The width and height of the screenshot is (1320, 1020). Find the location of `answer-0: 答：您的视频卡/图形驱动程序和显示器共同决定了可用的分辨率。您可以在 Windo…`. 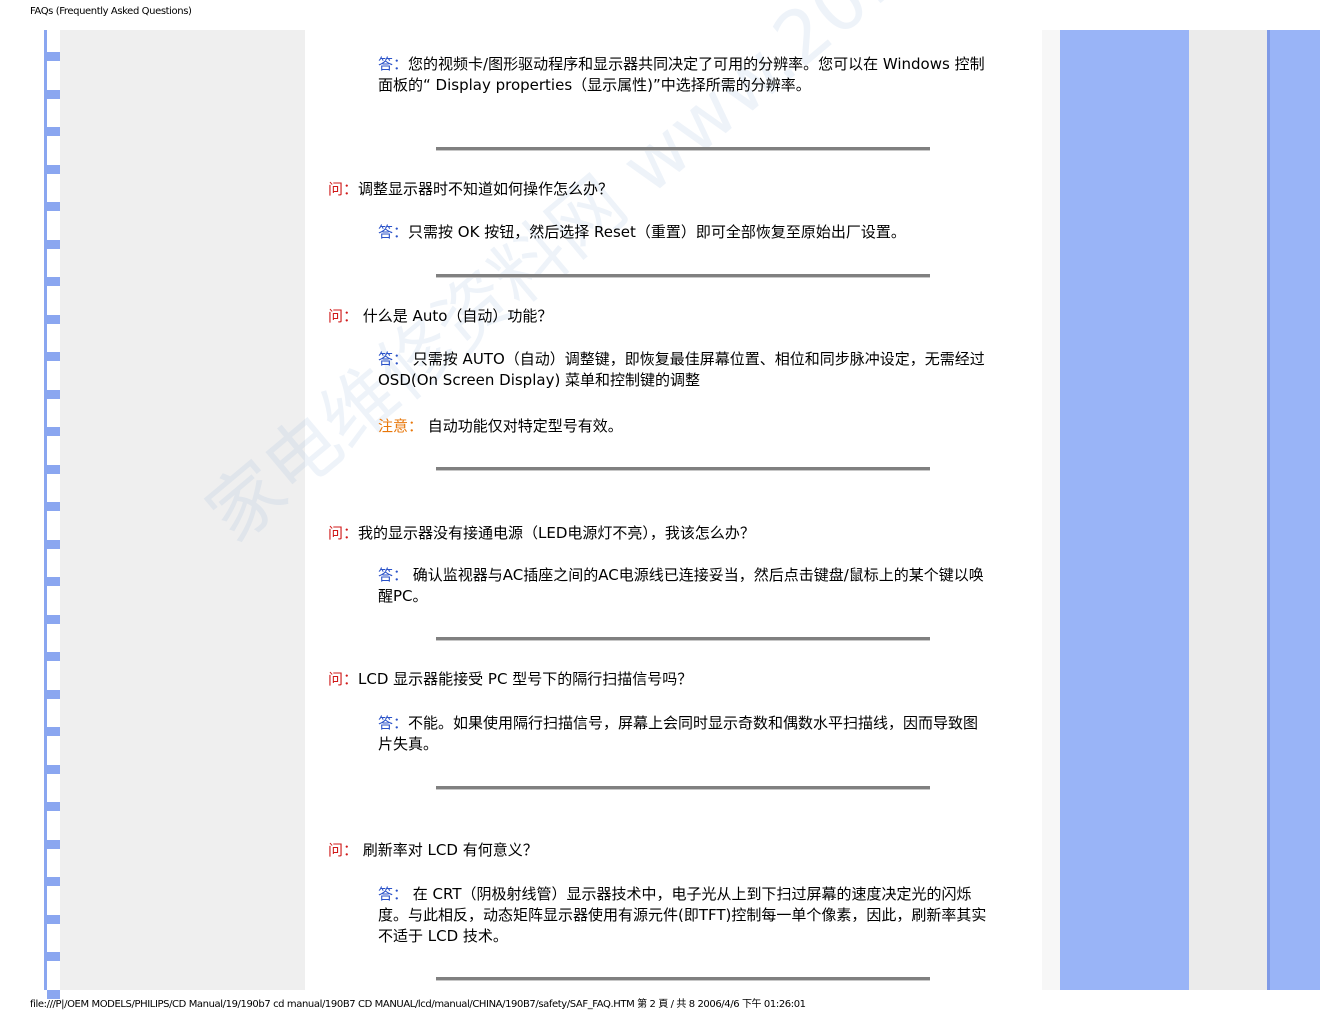

answer-0: 答：您的视频卡/图形驱动程序和显示器共同决定了可用的分辨率。您可以在 Windo… is located at coordinates (683, 75).